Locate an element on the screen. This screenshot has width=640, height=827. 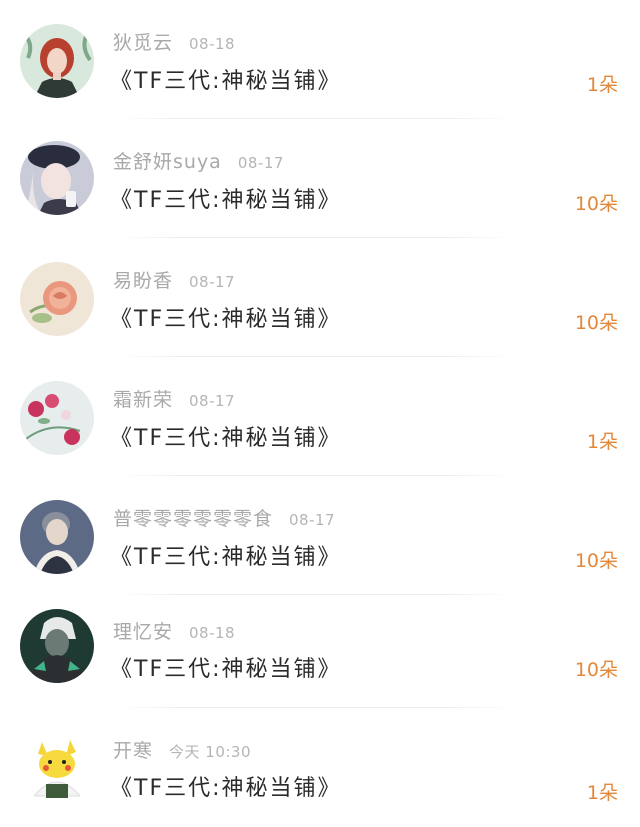
portrait-avatar is located at coordinates (57, 537).